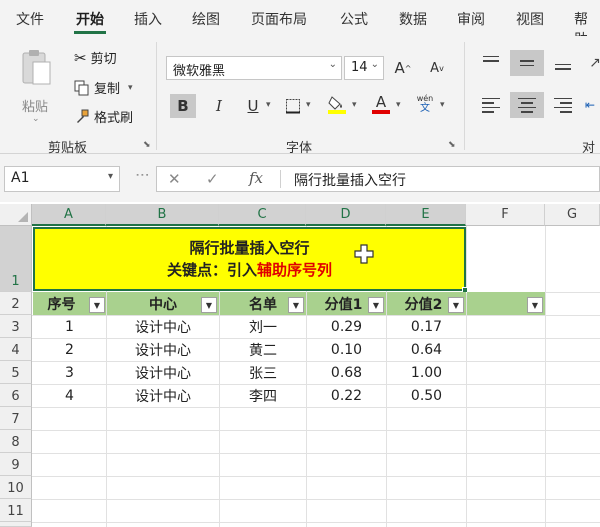  Describe the element at coordinates (16, 349) in the screenshot. I see `row-header-4: 4` at that location.